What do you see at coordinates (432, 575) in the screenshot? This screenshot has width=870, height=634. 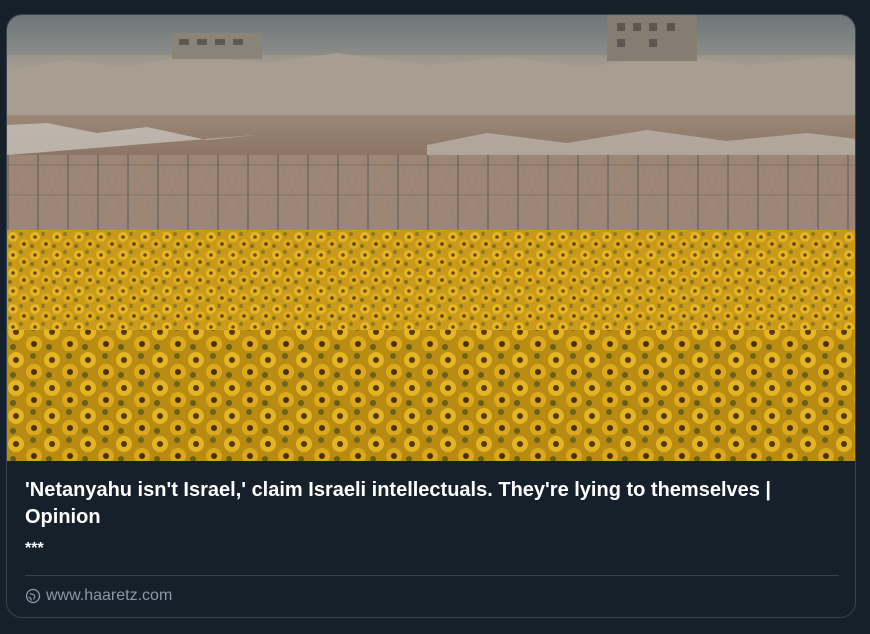 I see `card-divider` at bounding box center [432, 575].